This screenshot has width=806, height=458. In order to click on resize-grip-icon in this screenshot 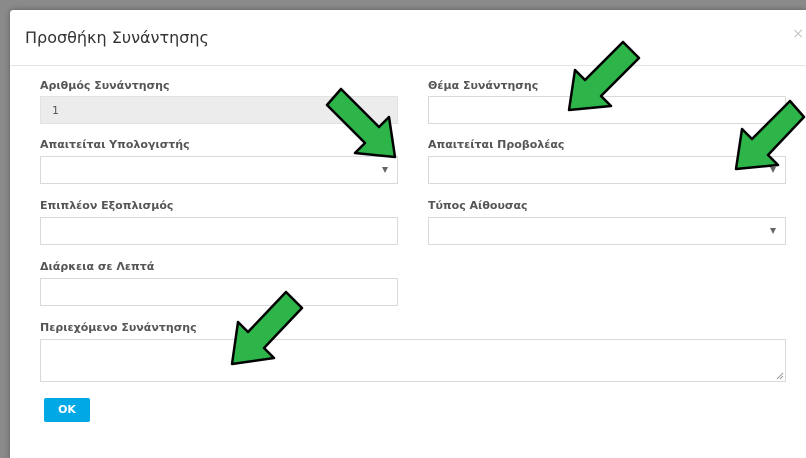, I will do `click(780, 376)`.